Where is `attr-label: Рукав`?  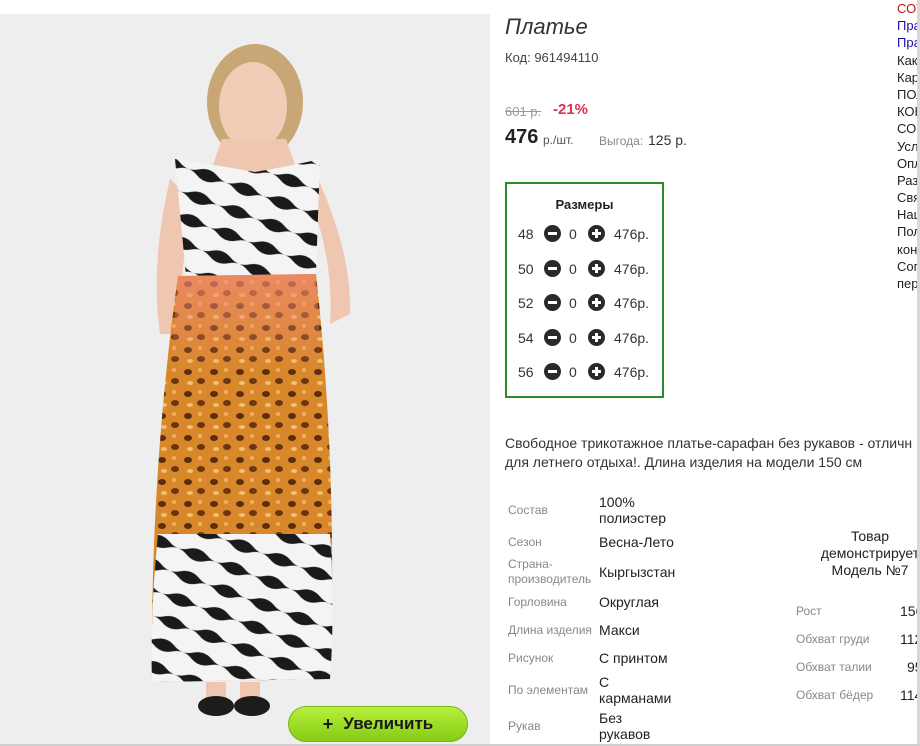 attr-label: Рукав is located at coordinates (524, 726).